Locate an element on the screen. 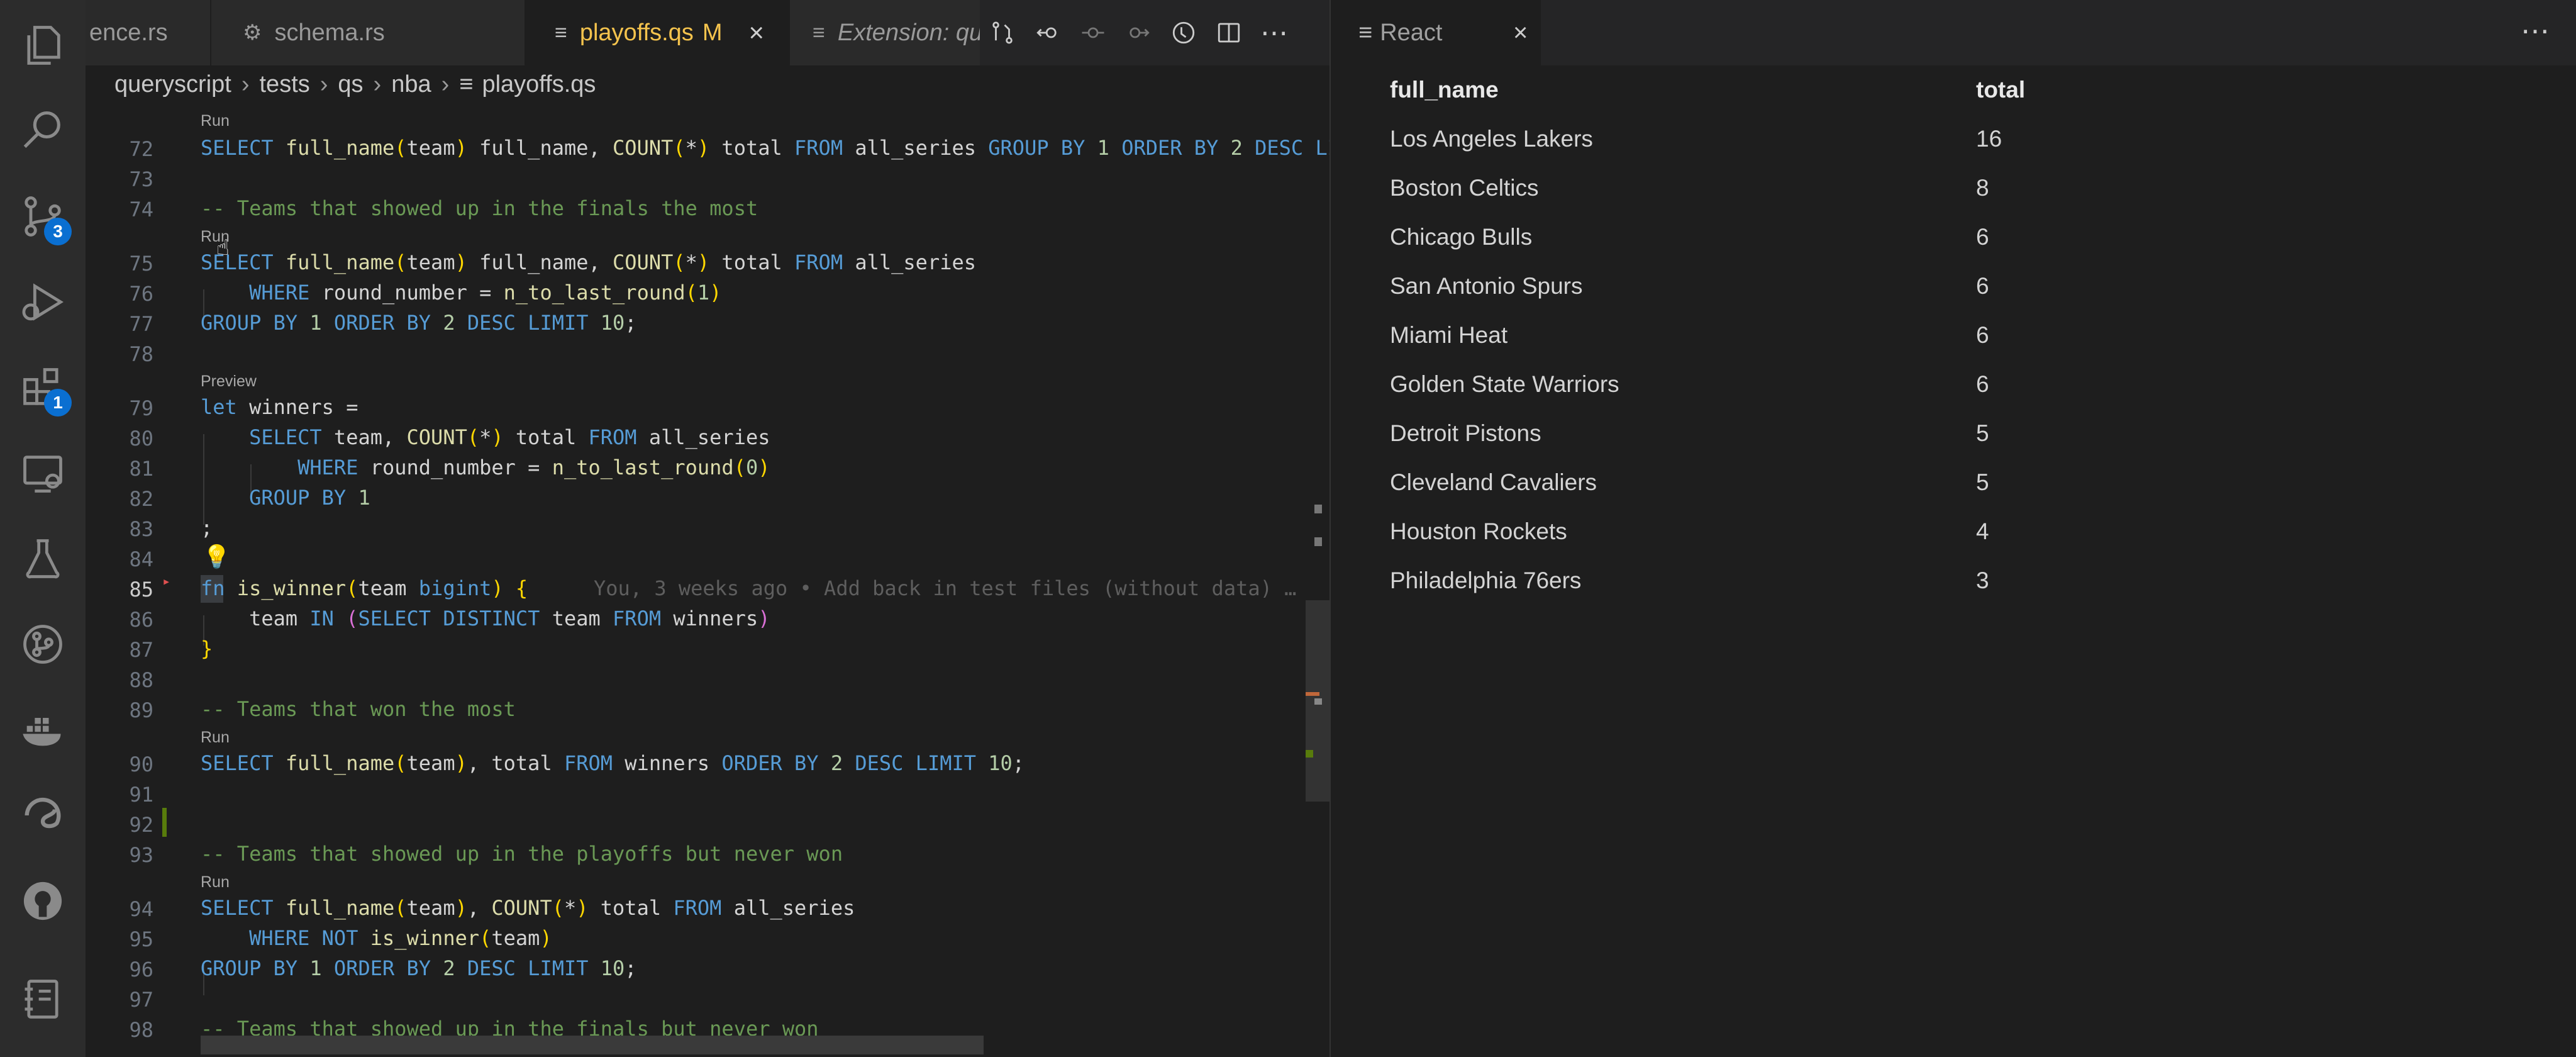  git-graph-icon is located at coordinates (43, 644).